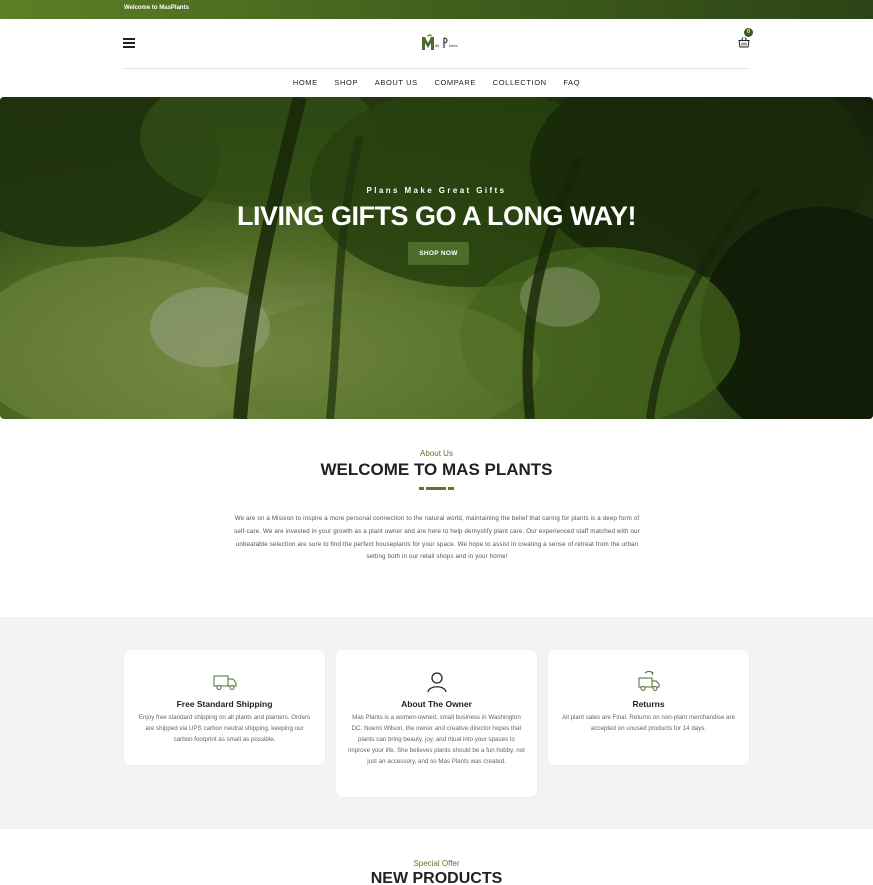 The width and height of the screenshot is (873, 885). What do you see at coordinates (648, 681) in the screenshot?
I see `return-truck-icon` at bounding box center [648, 681].